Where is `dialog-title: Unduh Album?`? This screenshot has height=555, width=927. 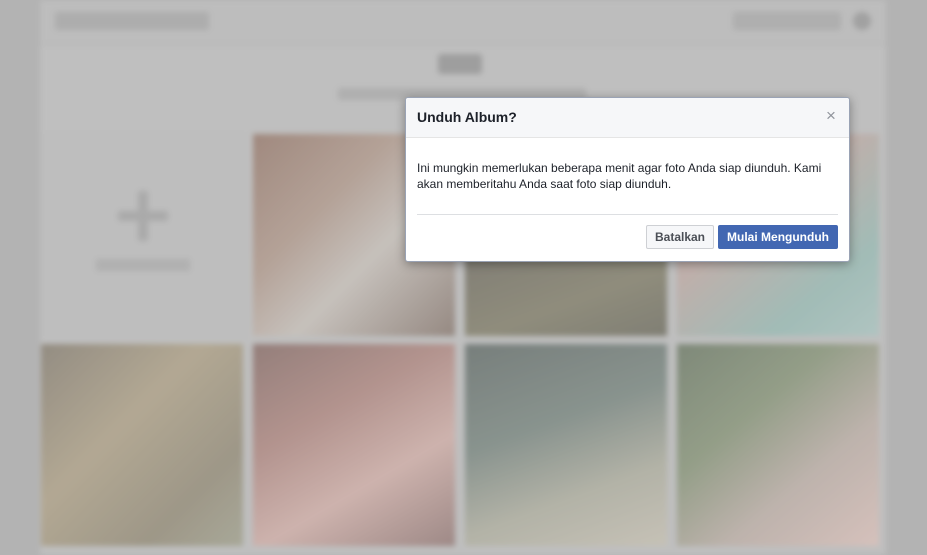
dialog-title: Unduh Album? is located at coordinates (467, 117).